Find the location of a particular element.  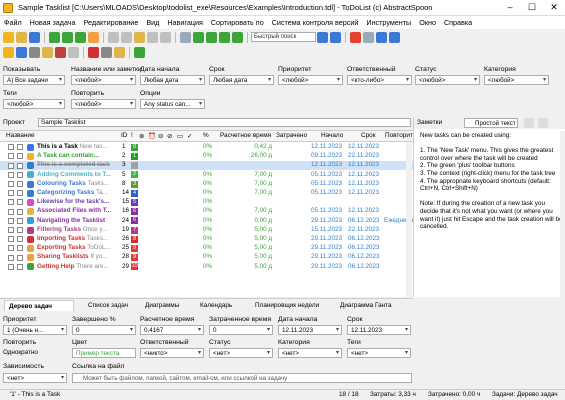

task-list-scrollbar is located at coordinates (409, 219).